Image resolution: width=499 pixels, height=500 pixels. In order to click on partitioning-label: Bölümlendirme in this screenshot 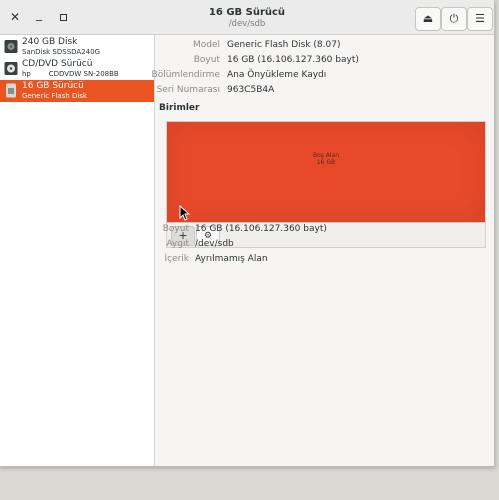, I will do `click(185, 75)`.